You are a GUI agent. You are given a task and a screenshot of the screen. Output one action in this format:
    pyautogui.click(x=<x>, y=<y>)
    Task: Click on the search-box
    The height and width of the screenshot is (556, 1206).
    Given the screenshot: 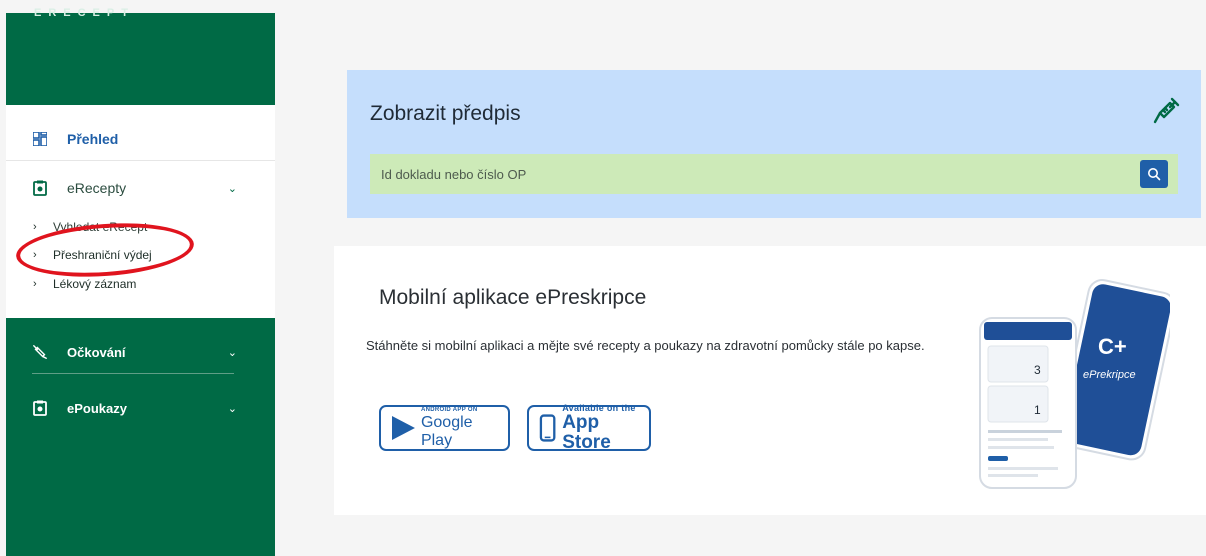 What is the action you would take?
    pyautogui.click(x=774, y=174)
    